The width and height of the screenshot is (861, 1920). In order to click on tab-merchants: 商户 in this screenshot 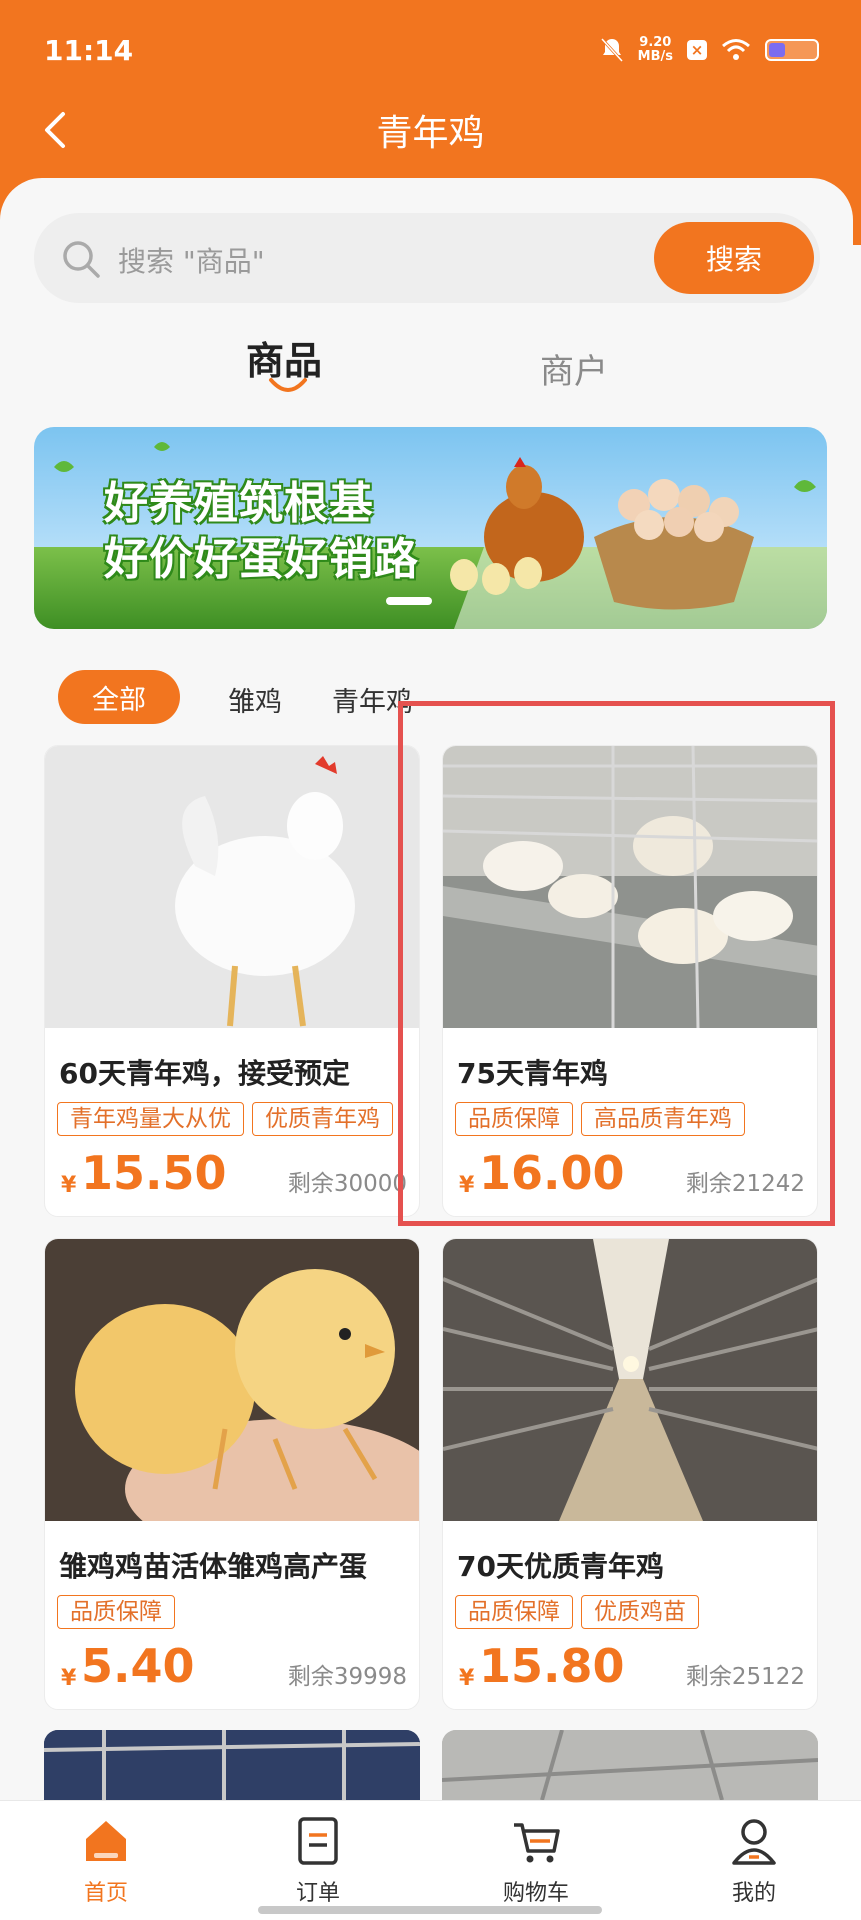, I will do `click(574, 368)`.